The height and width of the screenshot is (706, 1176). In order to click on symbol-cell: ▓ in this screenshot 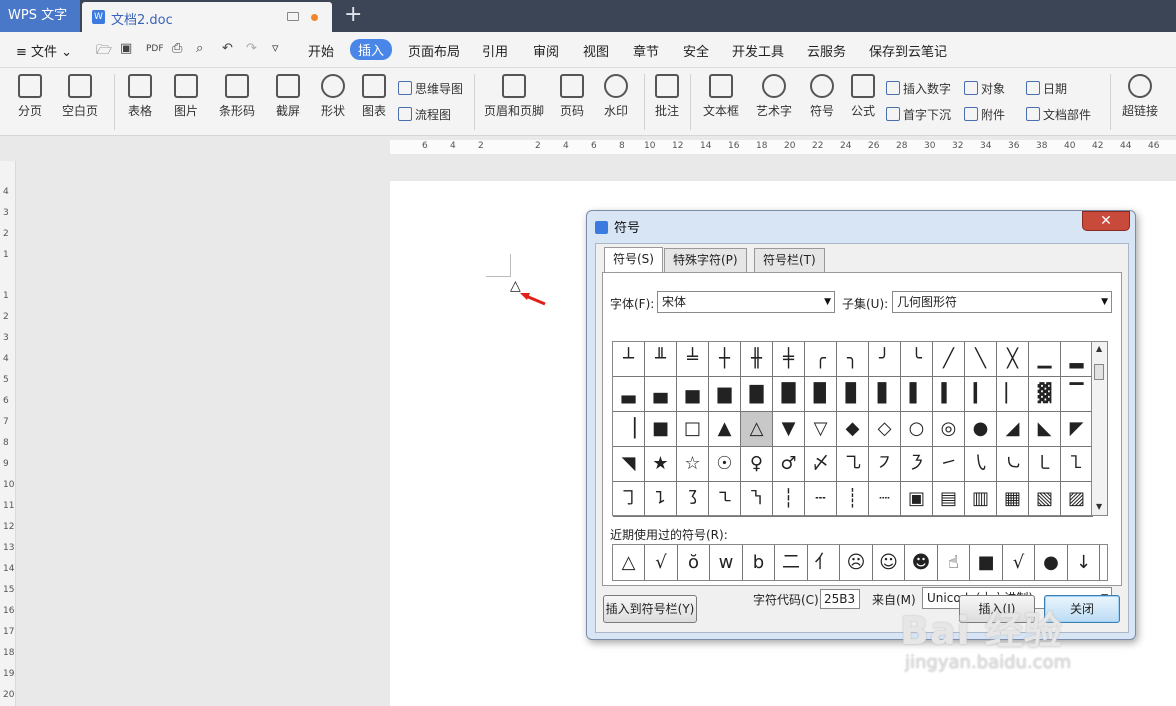, I will do `click(1045, 394)`.